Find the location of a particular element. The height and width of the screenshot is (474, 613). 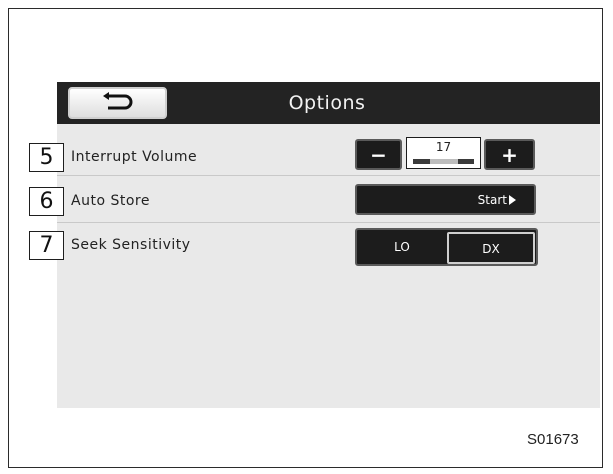

auto-store-label: Auto Store is located at coordinates (110, 201).